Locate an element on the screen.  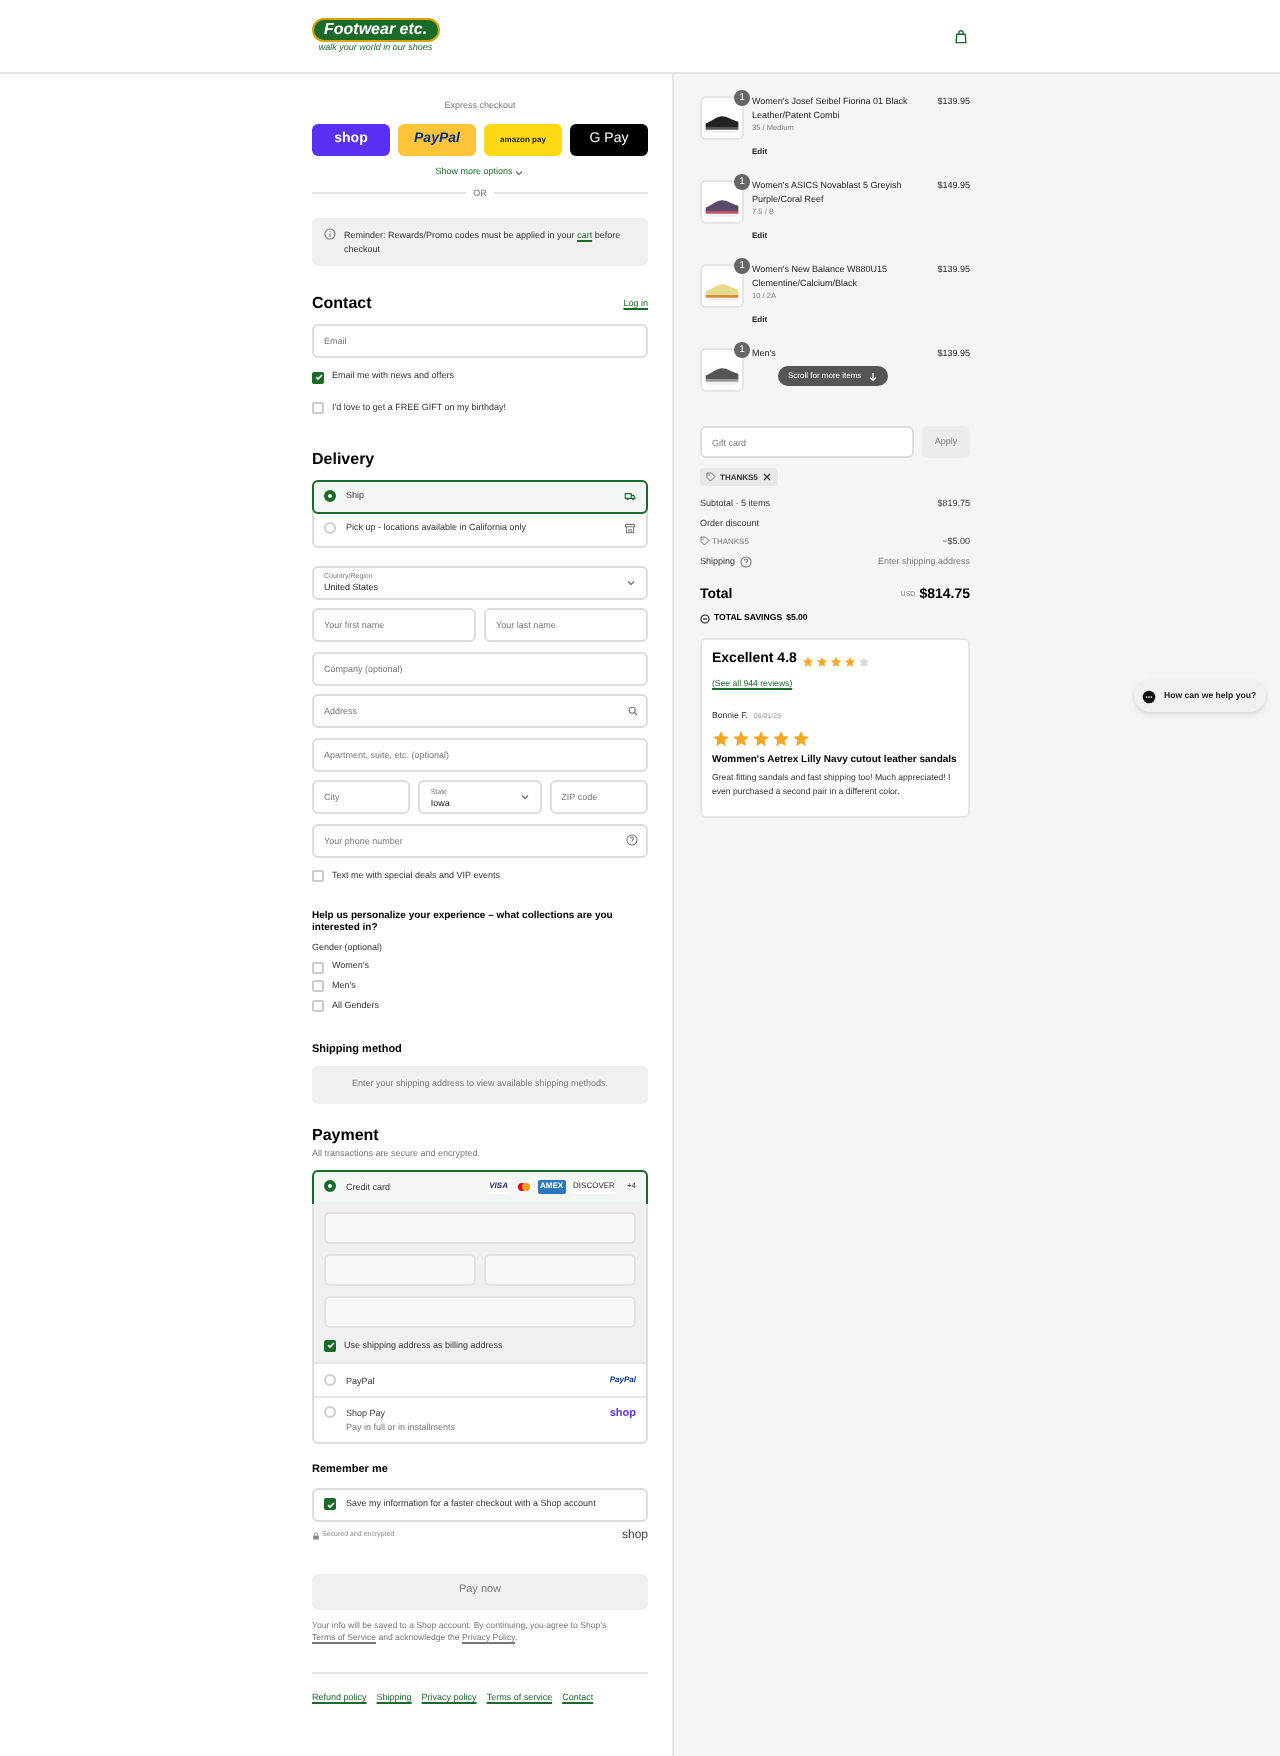
close-icon is located at coordinates (766, 477).